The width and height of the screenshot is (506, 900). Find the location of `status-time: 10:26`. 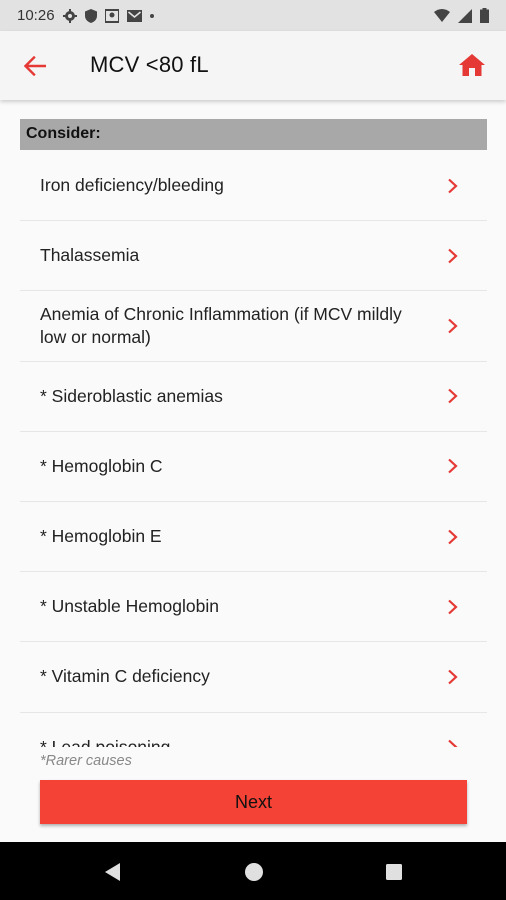

status-time: 10:26 is located at coordinates (36, 15).